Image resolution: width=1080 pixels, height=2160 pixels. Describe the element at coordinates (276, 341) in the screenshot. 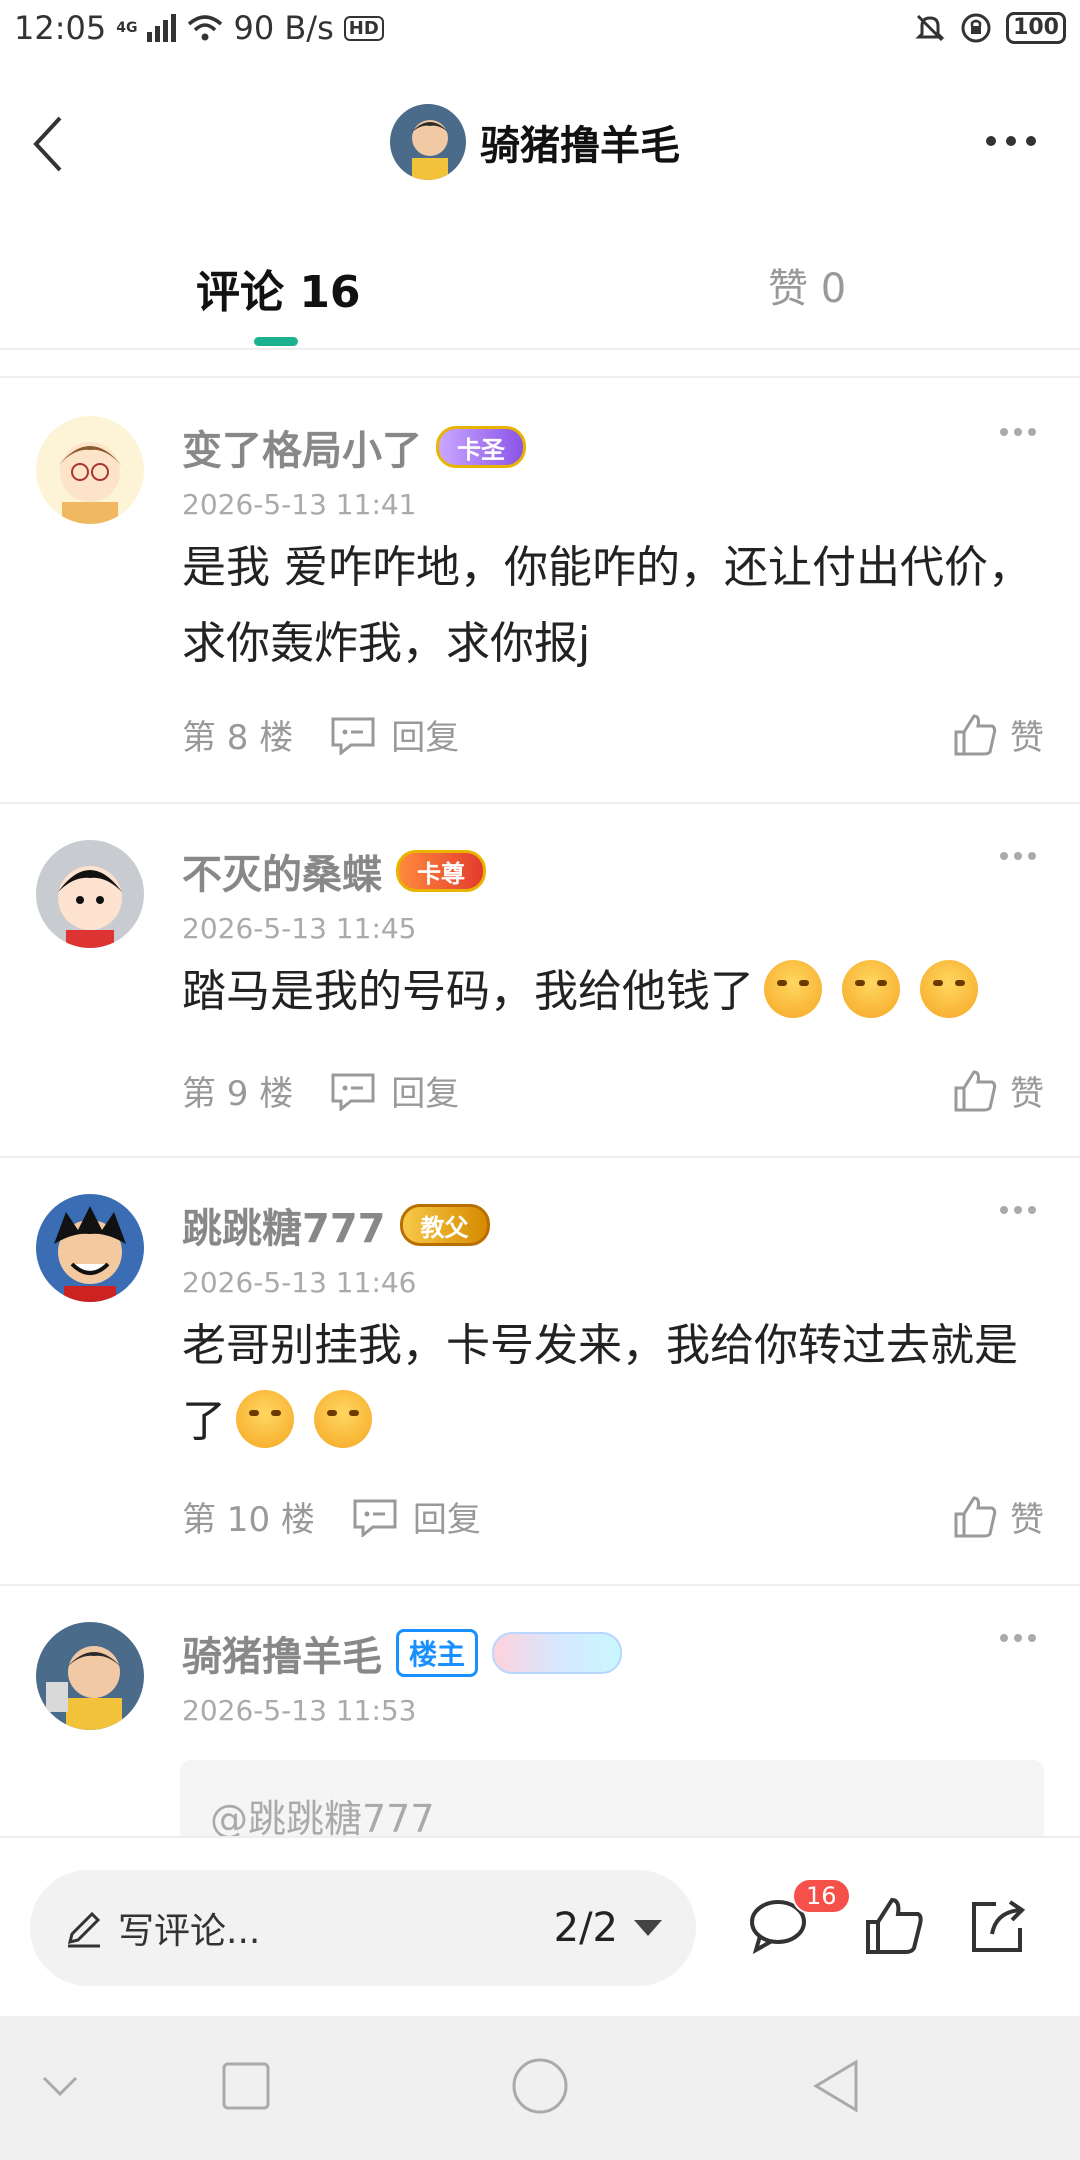

I see `active-tab-indicator` at that location.